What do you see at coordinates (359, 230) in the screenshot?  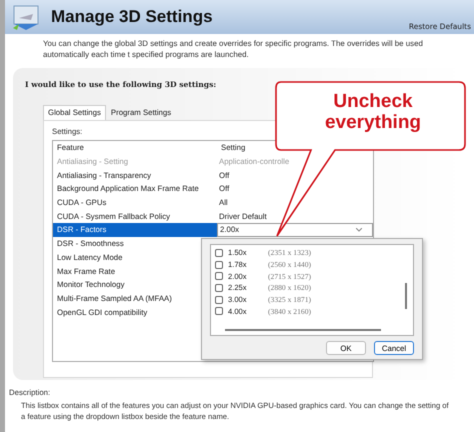 I see `chevron-down-icon` at bounding box center [359, 230].